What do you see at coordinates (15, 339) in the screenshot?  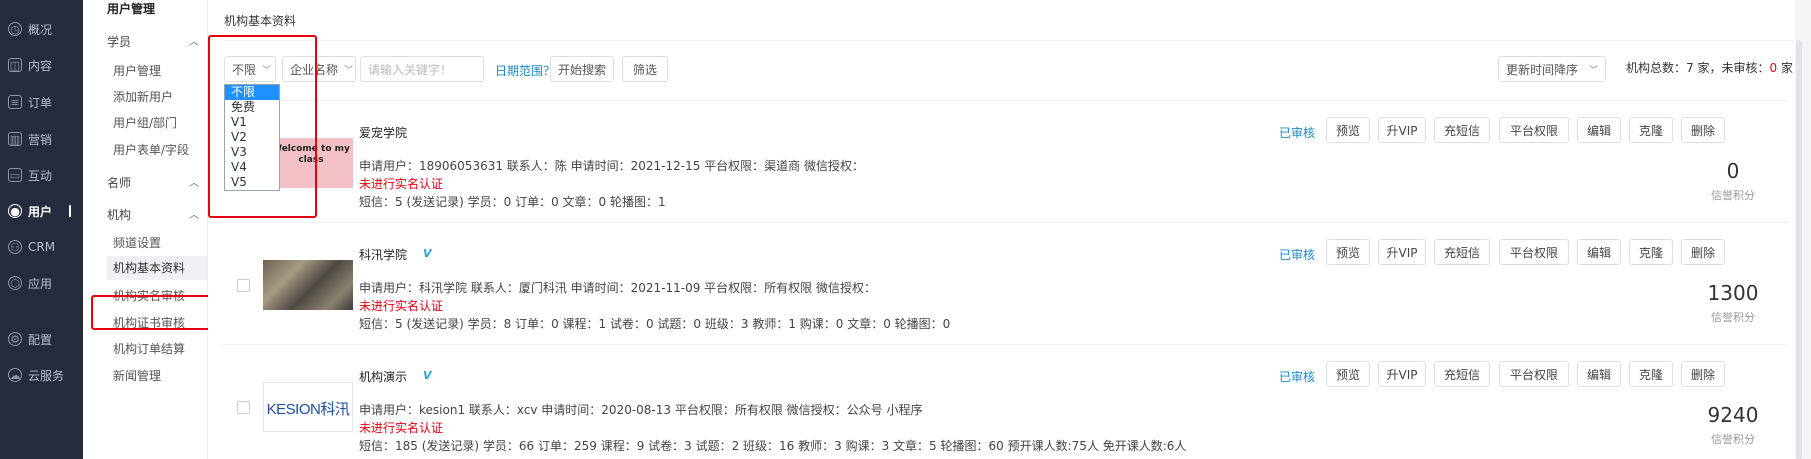 I see `gear-icon: ⚙` at bounding box center [15, 339].